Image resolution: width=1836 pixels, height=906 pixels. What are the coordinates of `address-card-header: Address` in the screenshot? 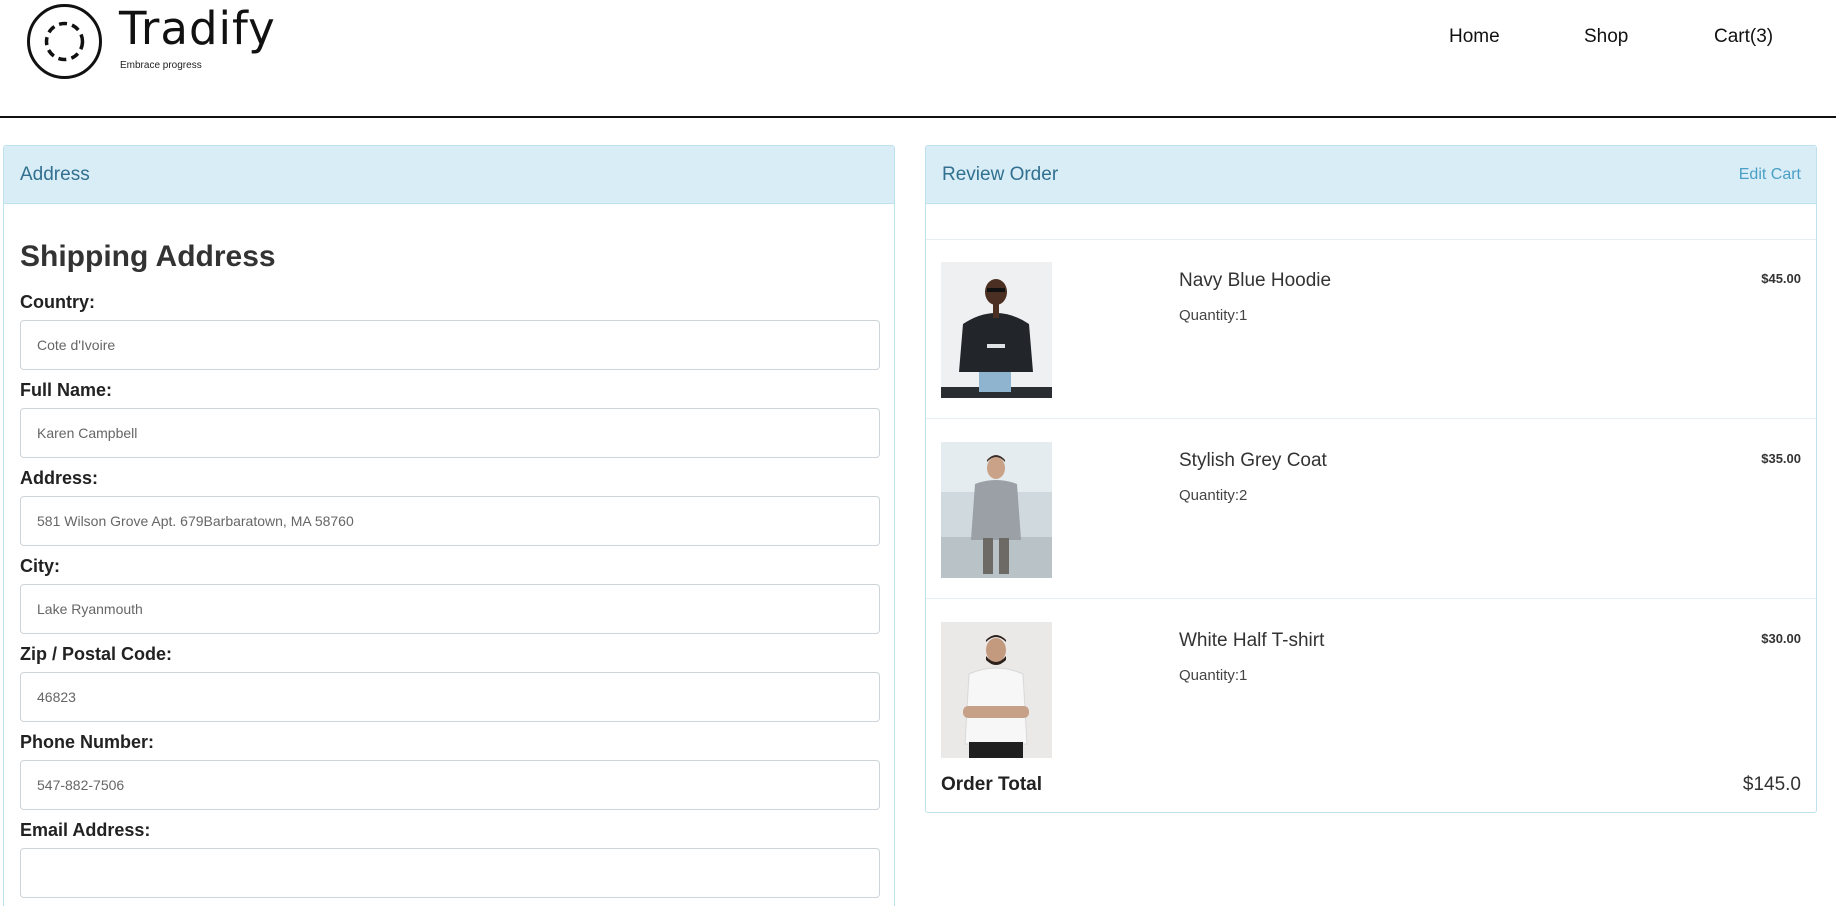 It's located at (449, 175).